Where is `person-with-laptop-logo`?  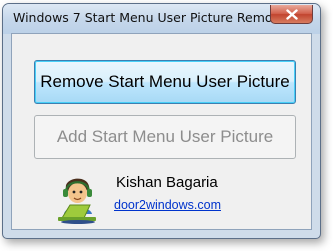 person-with-laptop-logo is located at coordinates (77, 201).